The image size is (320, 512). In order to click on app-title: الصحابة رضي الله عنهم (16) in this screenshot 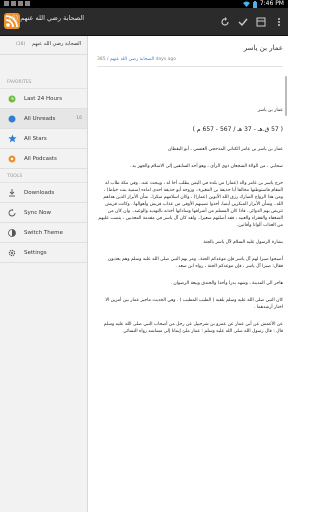, I will do `click(44, 18)`.